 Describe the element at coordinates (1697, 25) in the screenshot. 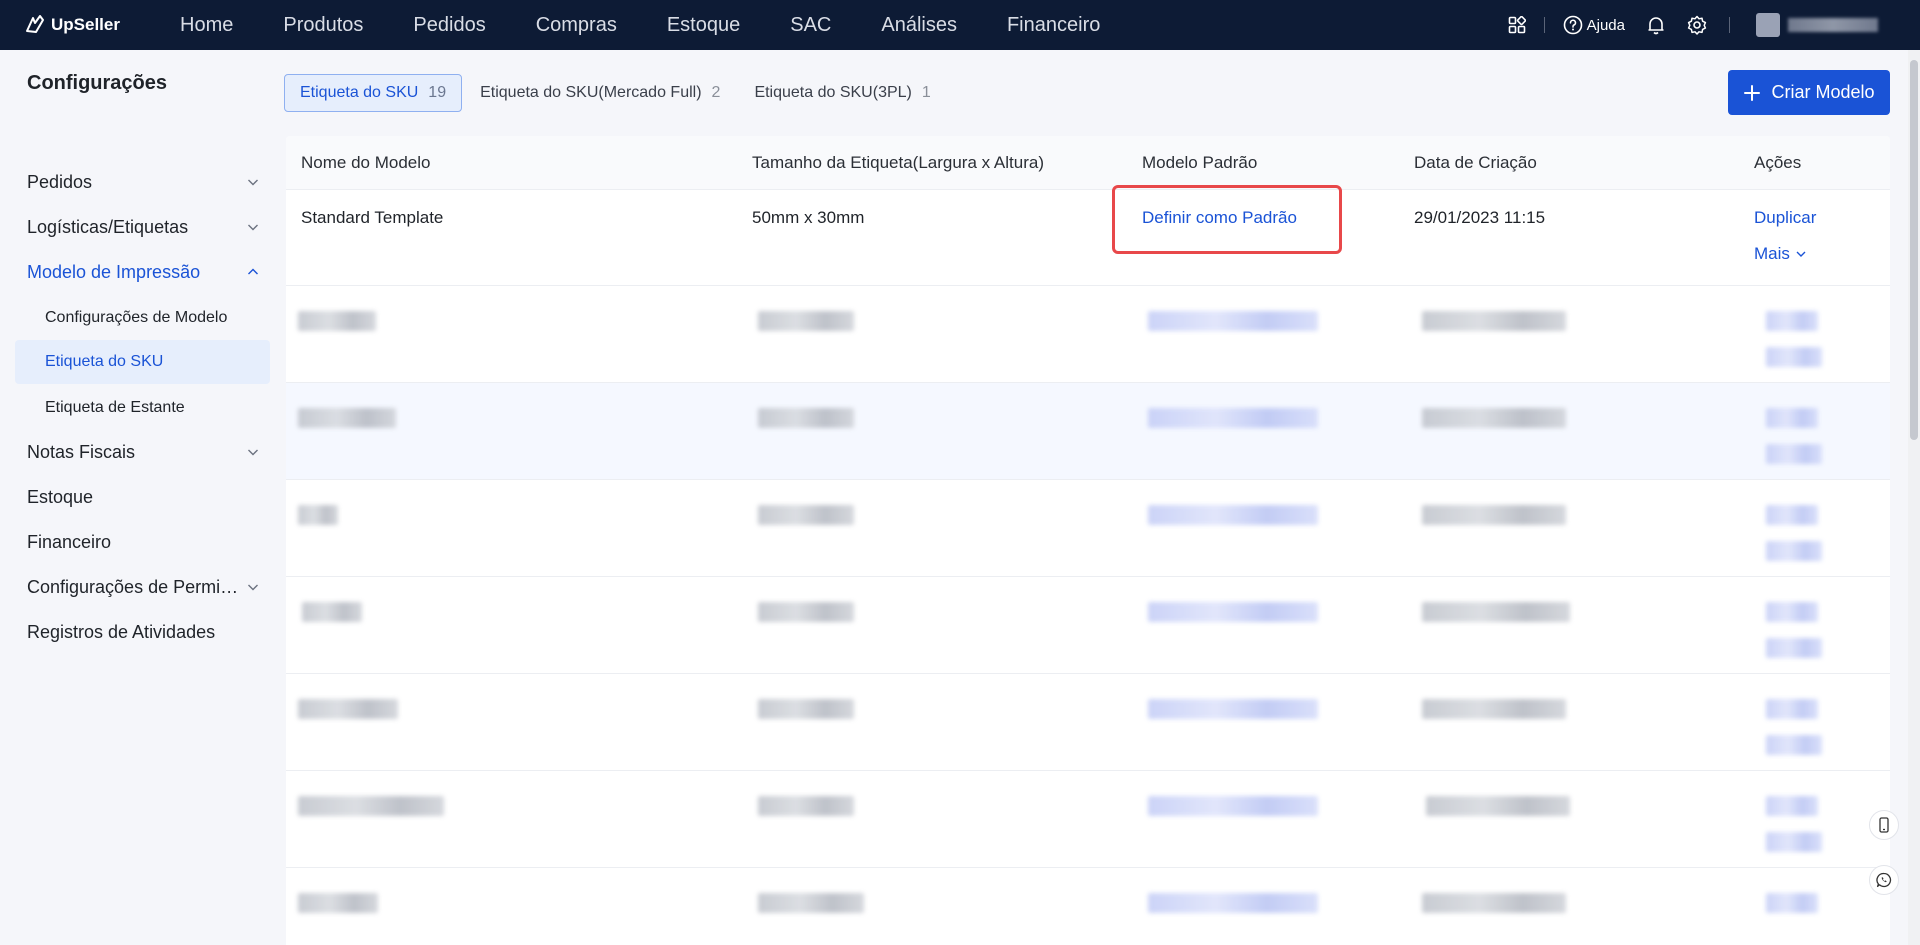

I see `gear-icon` at that location.